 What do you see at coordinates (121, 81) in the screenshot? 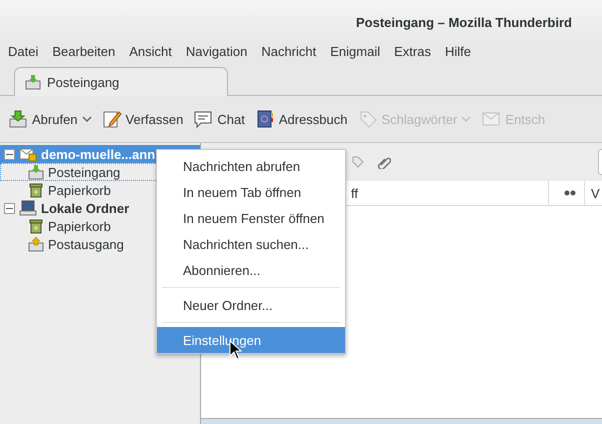
I see `tab: Posteingang` at bounding box center [121, 81].